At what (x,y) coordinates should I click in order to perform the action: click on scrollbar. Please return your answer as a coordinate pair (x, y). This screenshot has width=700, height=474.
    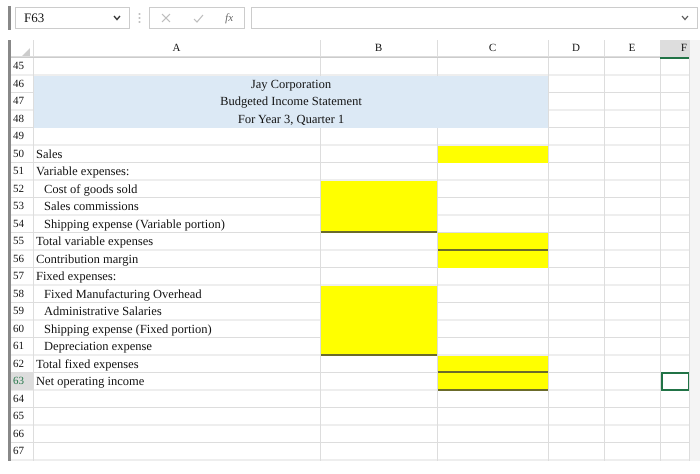
    Looking at the image, I should click on (694, 250).